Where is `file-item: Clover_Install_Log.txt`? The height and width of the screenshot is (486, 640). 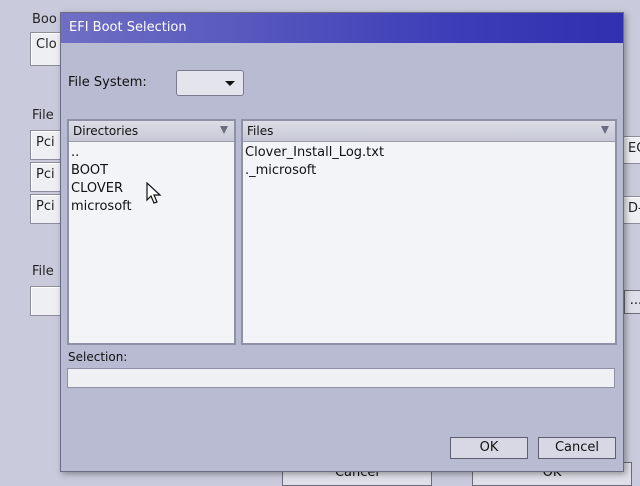 file-item: Clover_Install_Log.txt is located at coordinates (430, 153).